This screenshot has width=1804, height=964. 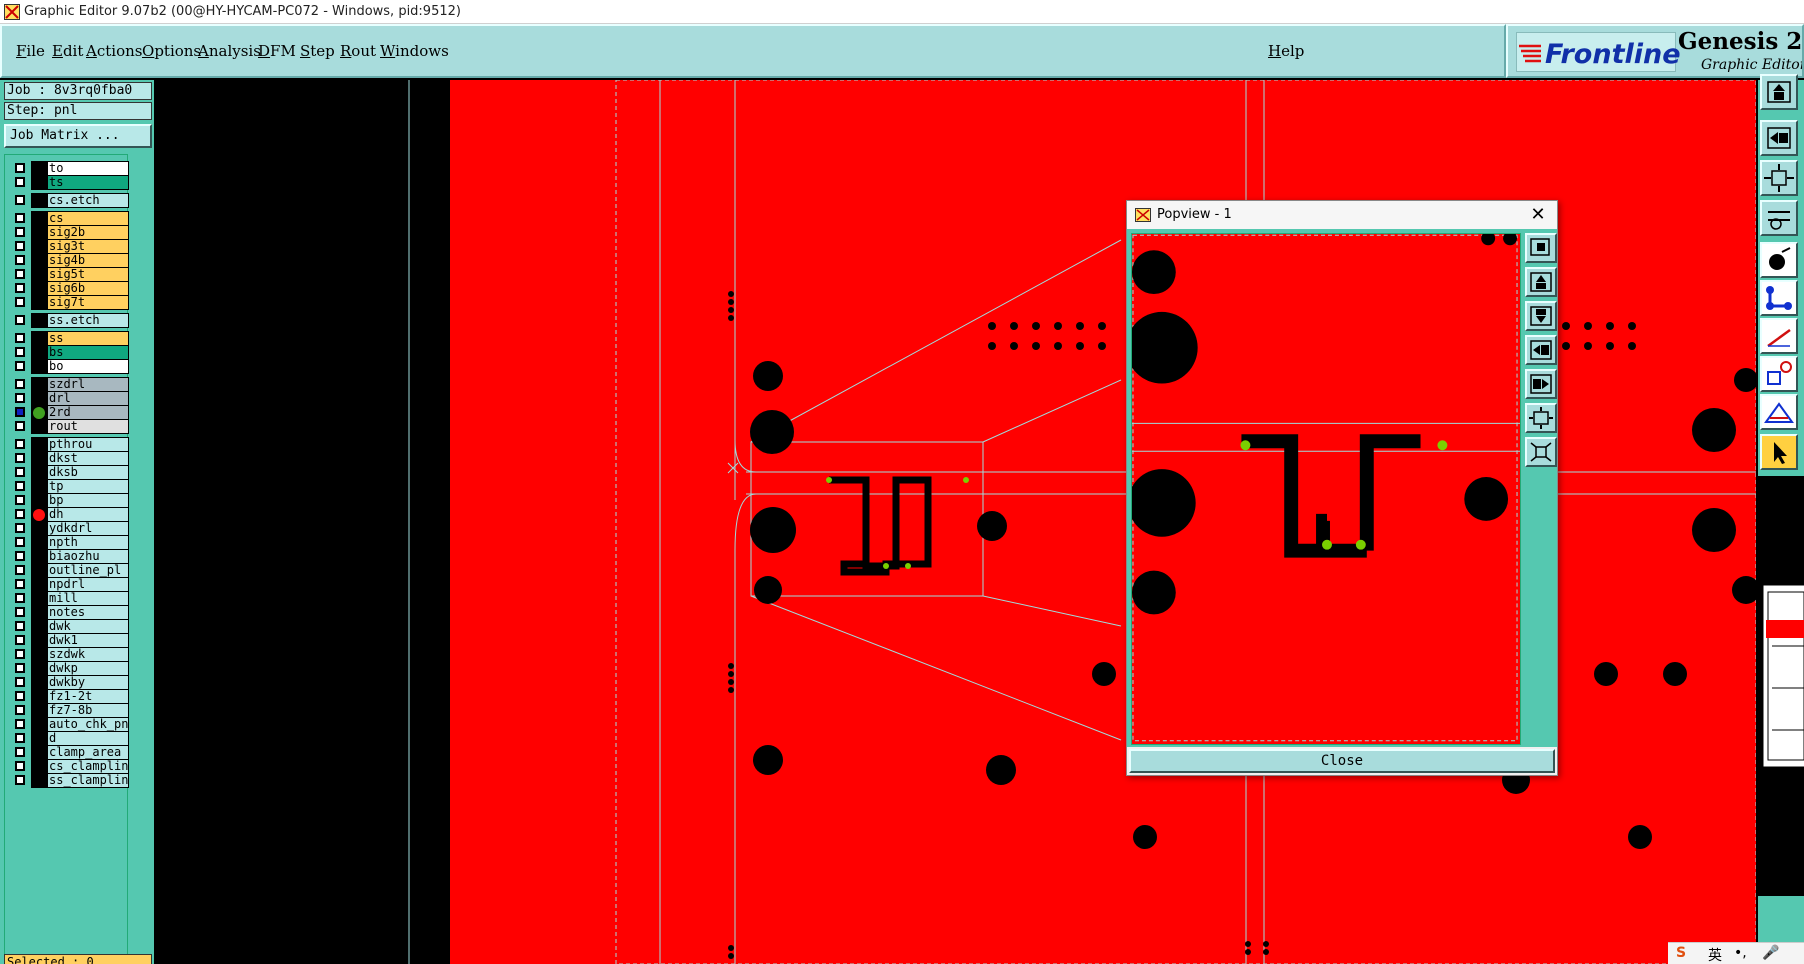 What do you see at coordinates (1541, 350) in the screenshot?
I see `pv-pan-left-button` at bounding box center [1541, 350].